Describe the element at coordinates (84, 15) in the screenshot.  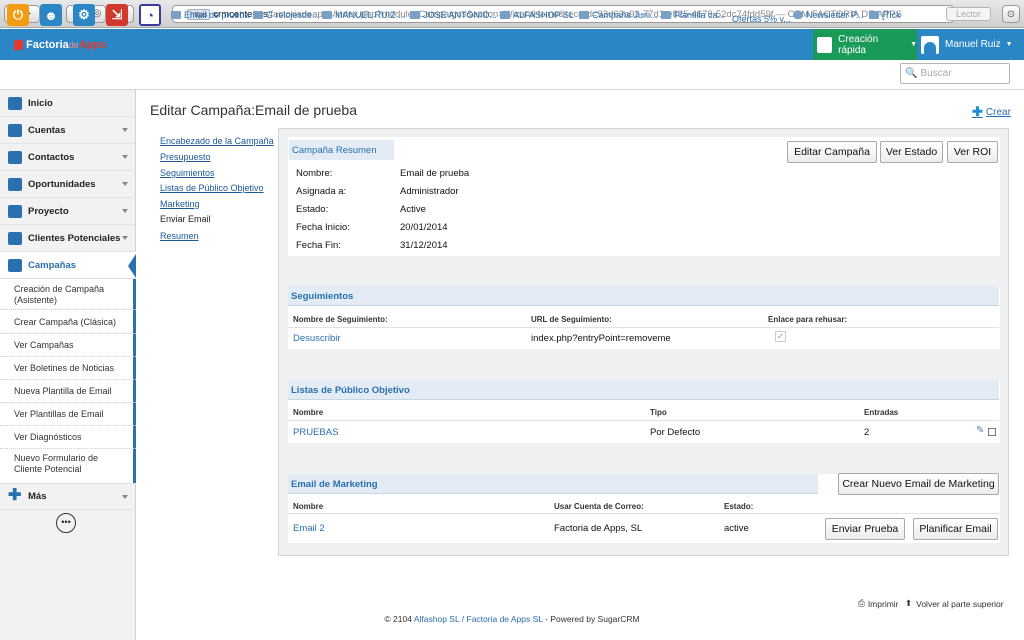
I see `gear-icon: ⚙` at that location.